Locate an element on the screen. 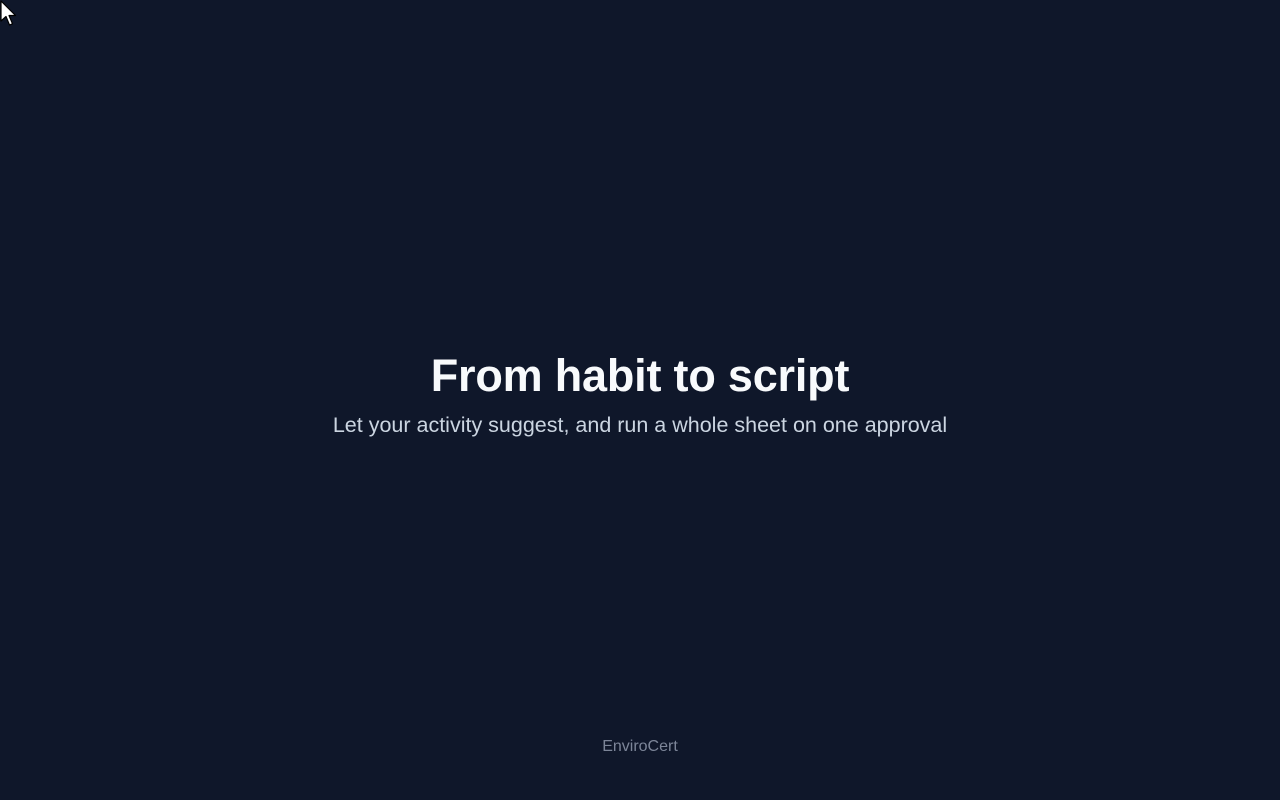 Image resolution: width=1280 pixels, height=800 pixels. footer-brand: EnviroCert is located at coordinates (640, 746).